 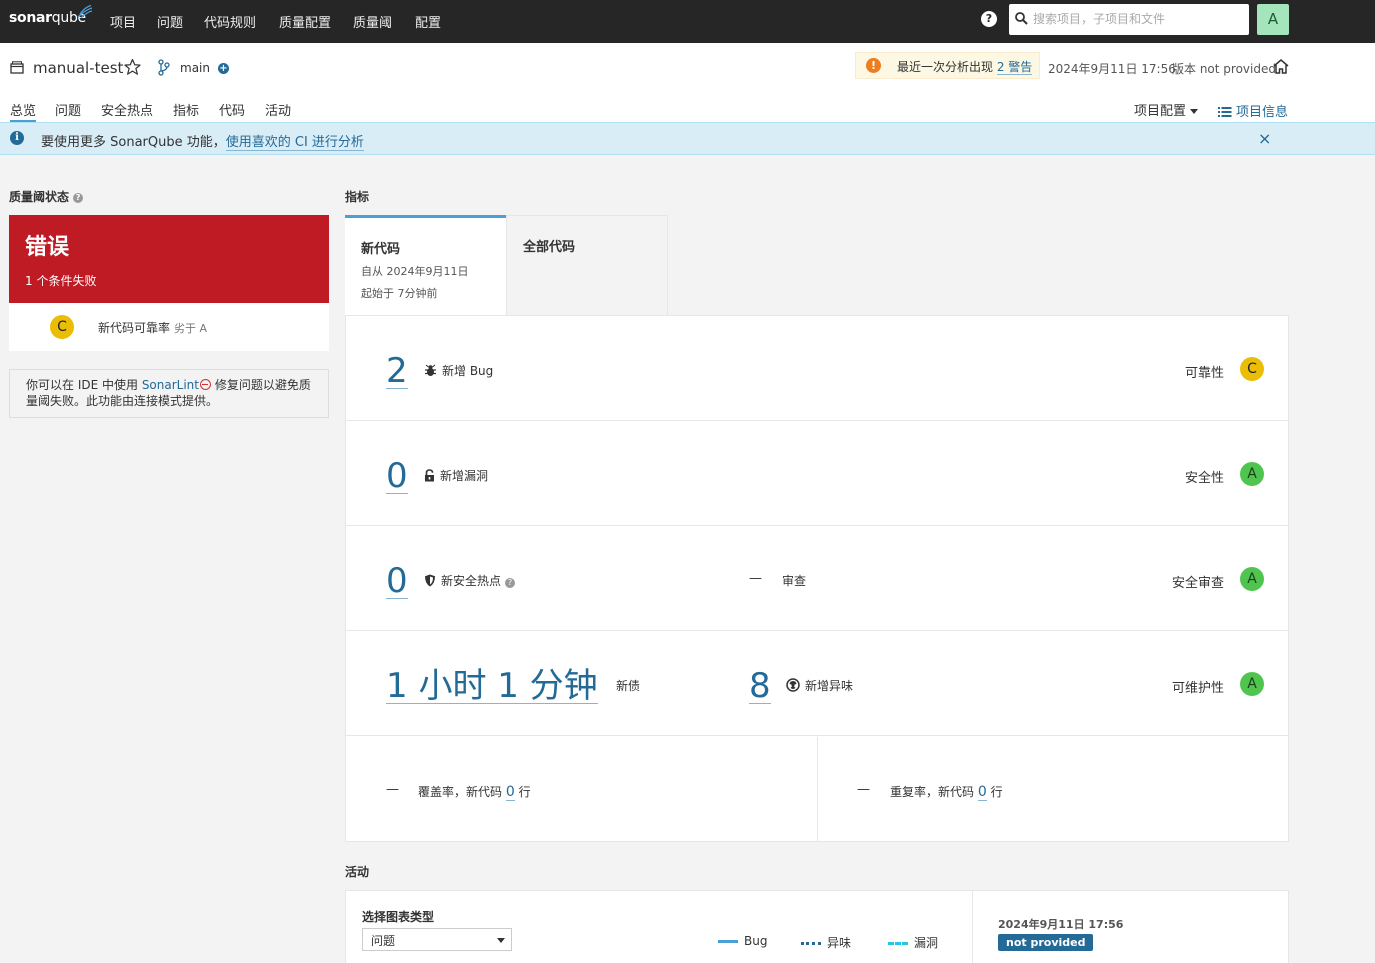 I want to click on new-bugs-label: 新增 Bug, so click(x=458, y=370).